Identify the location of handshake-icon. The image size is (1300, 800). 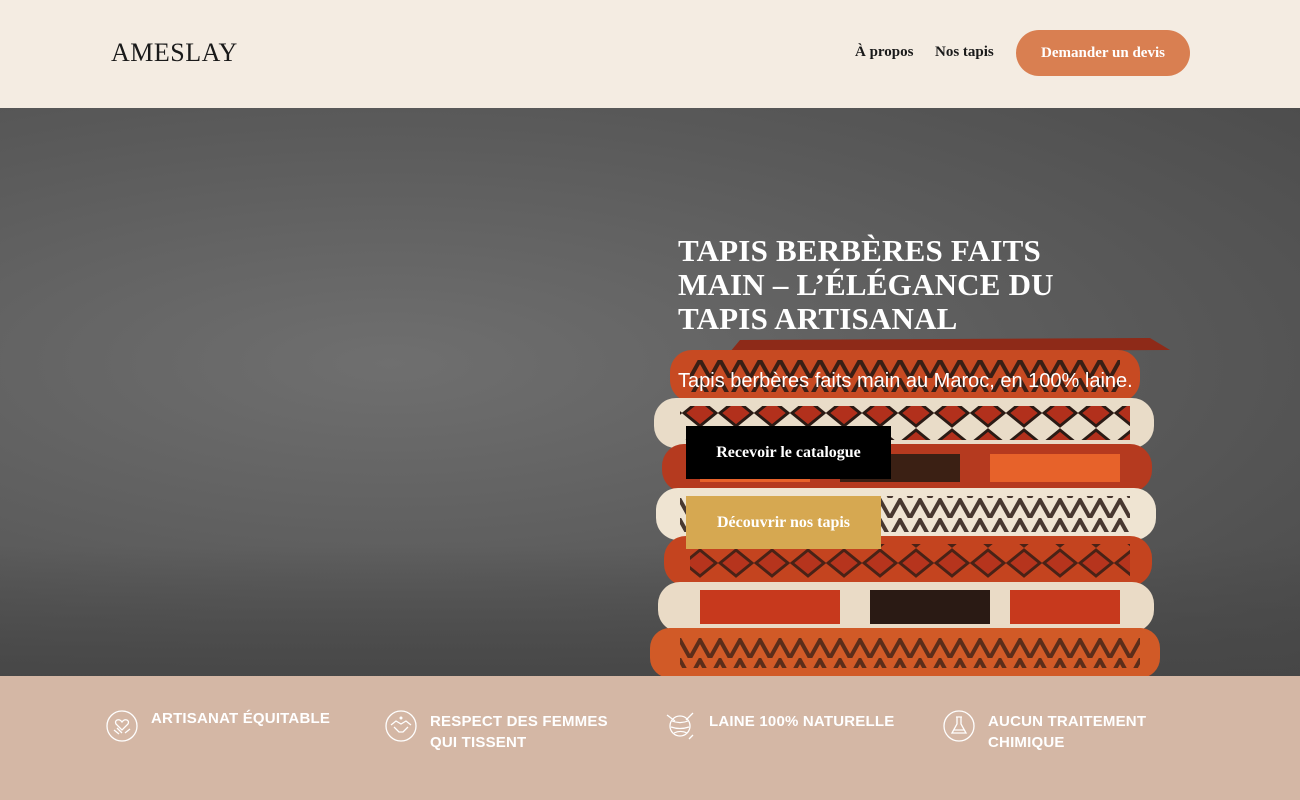
(401, 726).